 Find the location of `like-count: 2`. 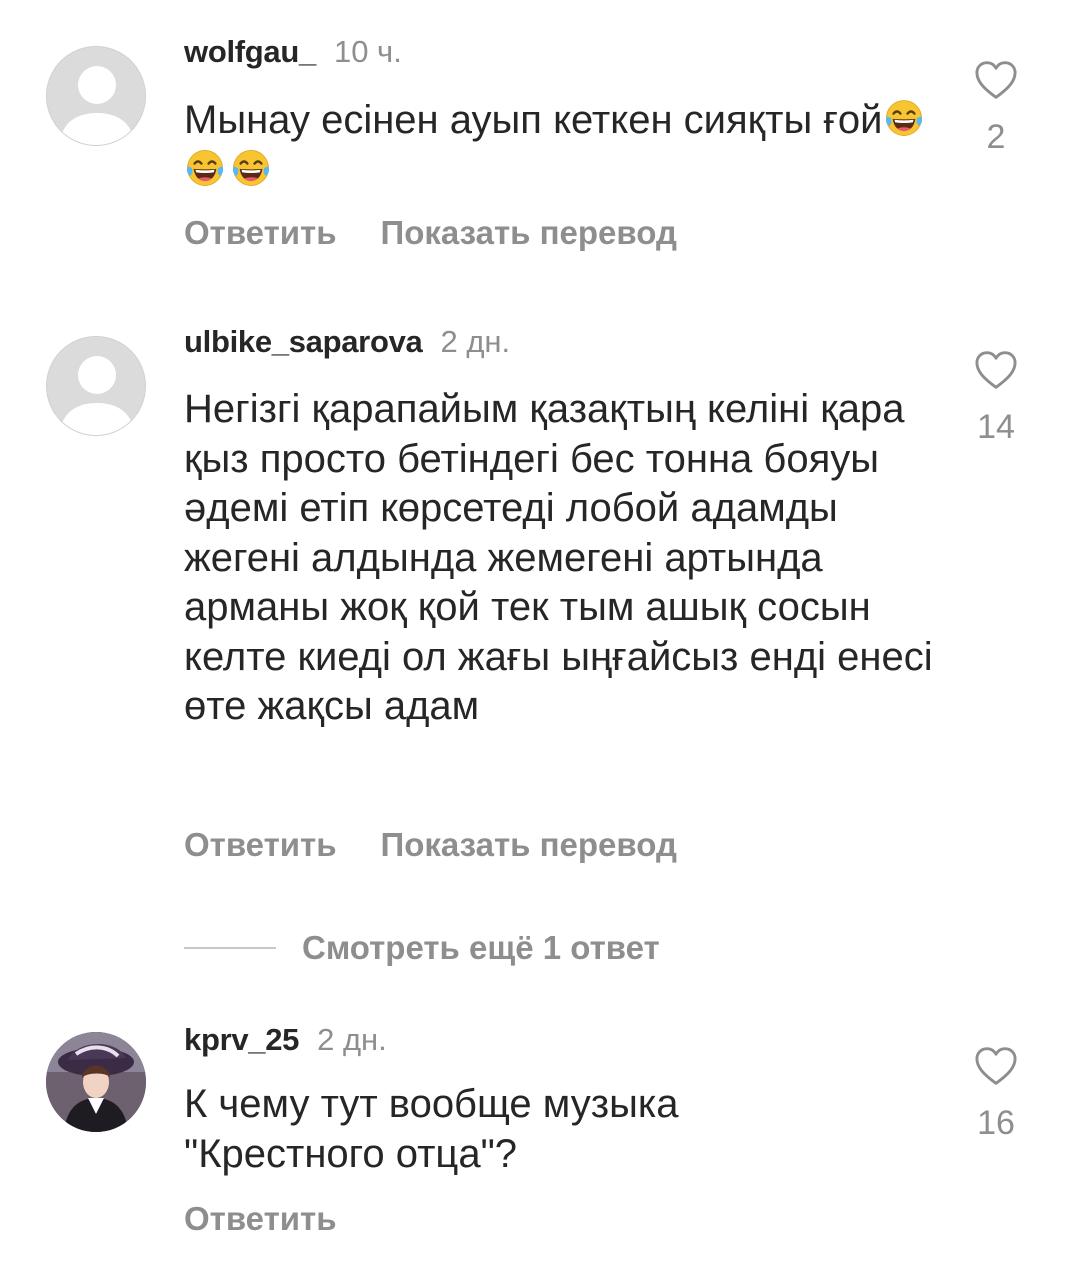

like-count: 2 is located at coordinates (996, 137).